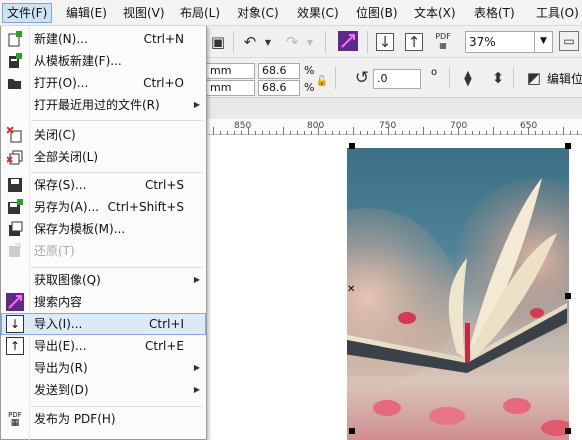  I want to click on menu-table: 表格(T), so click(494, 13).